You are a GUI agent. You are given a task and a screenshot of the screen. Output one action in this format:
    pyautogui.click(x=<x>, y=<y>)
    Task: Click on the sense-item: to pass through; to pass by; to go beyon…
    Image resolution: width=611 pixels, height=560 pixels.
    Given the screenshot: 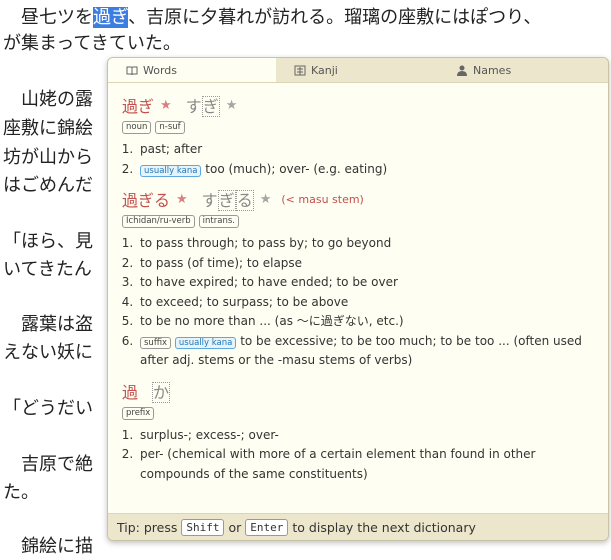 What is the action you would take?
    pyautogui.click(x=365, y=244)
    